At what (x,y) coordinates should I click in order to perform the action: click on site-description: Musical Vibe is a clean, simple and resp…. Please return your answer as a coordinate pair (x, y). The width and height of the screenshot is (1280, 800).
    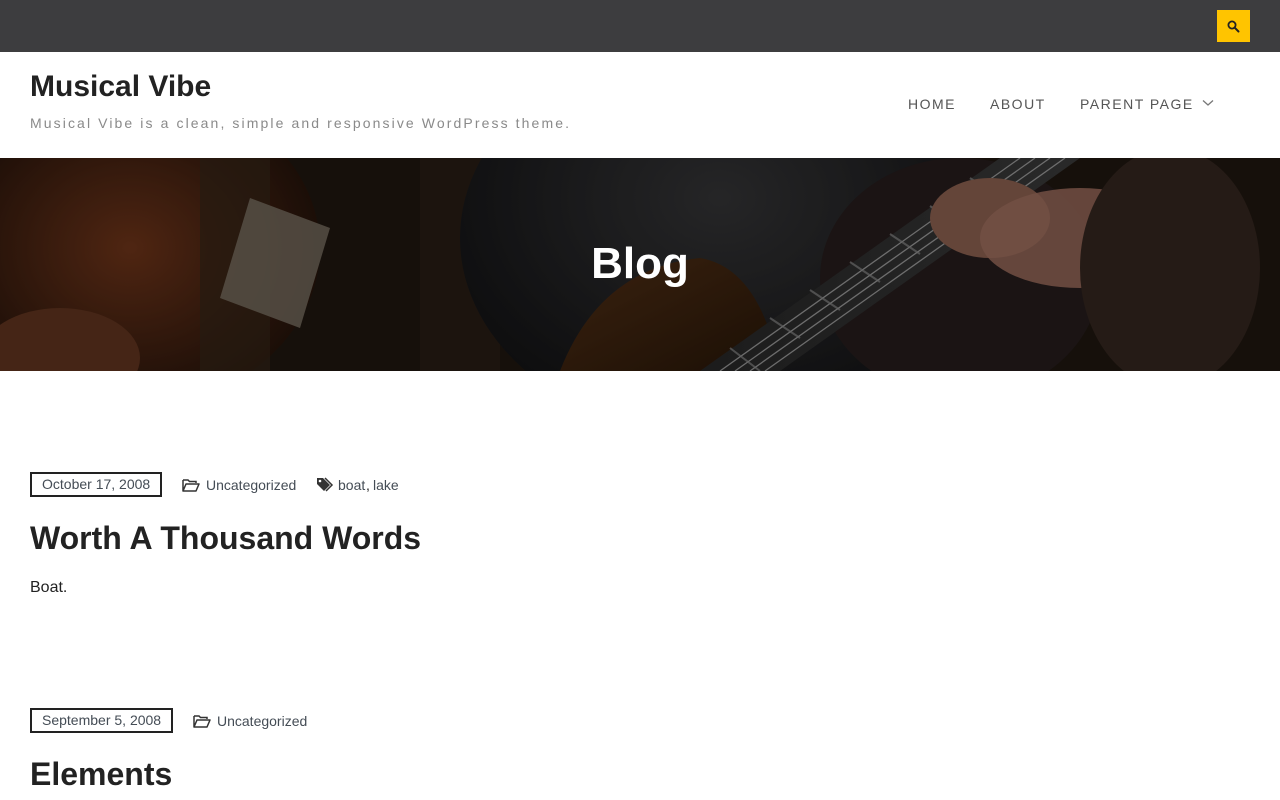
    Looking at the image, I should click on (301, 123).